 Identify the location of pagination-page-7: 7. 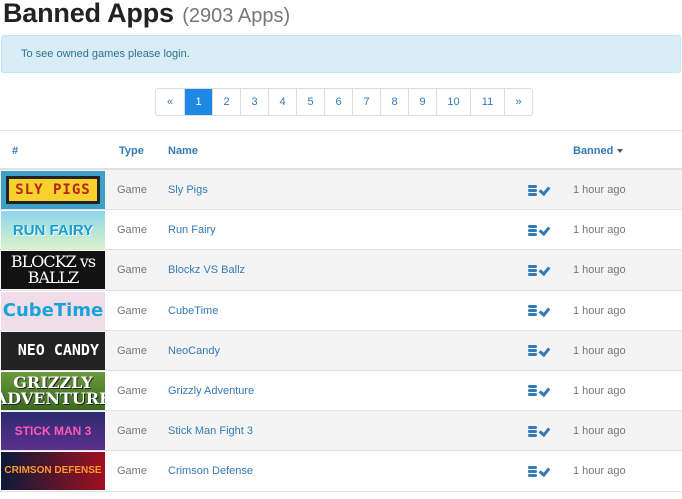
(366, 102).